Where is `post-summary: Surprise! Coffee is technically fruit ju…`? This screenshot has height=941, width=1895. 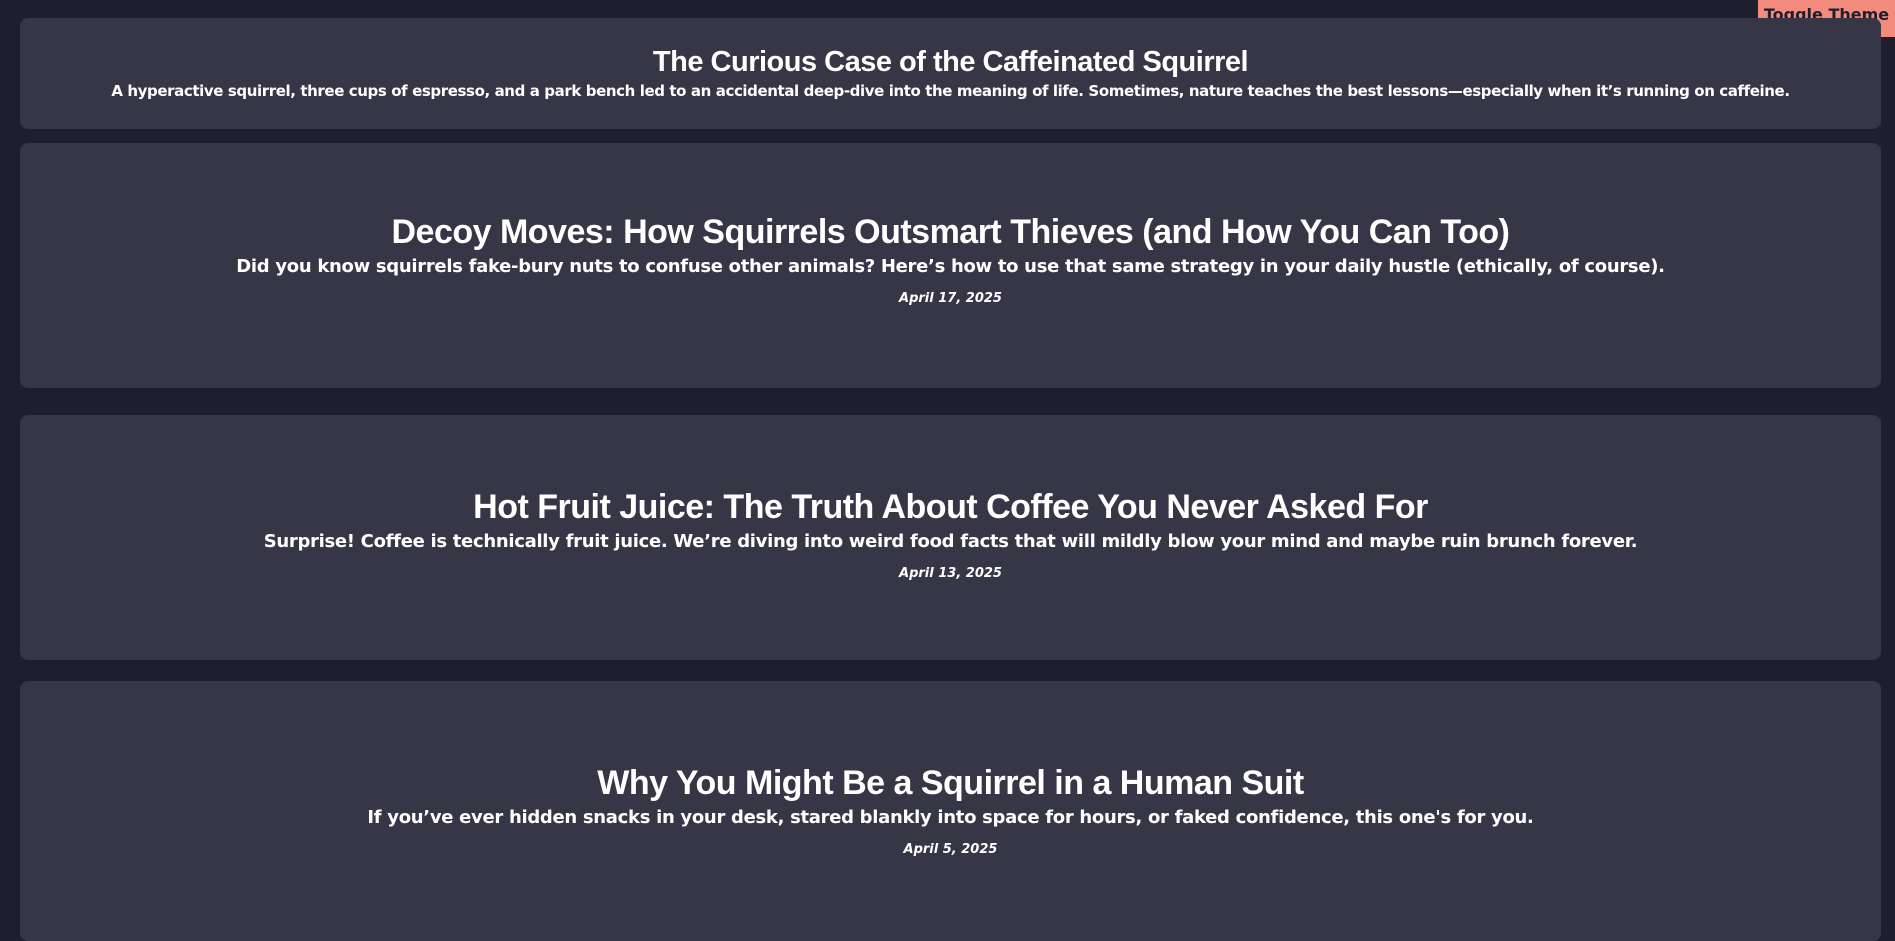
post-summary: Surprise! Coffee is technically fruit ju… is located at coordinates (950, 541).